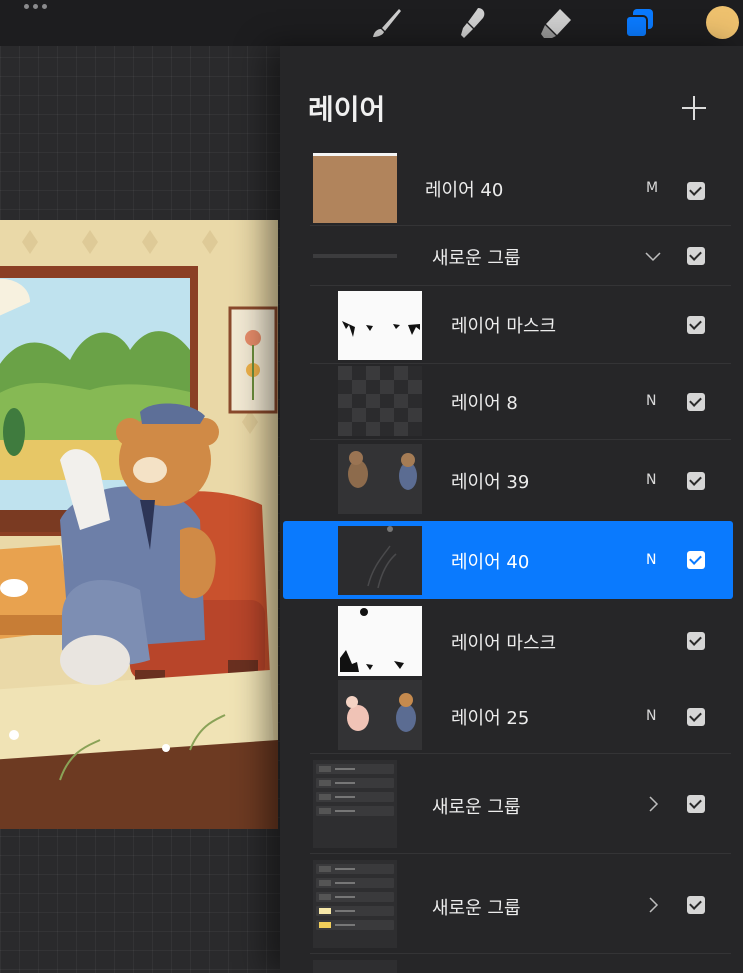 The image size is (743, 973). I want to click on layer-row: 레이어 25 N, so click(511, 716).